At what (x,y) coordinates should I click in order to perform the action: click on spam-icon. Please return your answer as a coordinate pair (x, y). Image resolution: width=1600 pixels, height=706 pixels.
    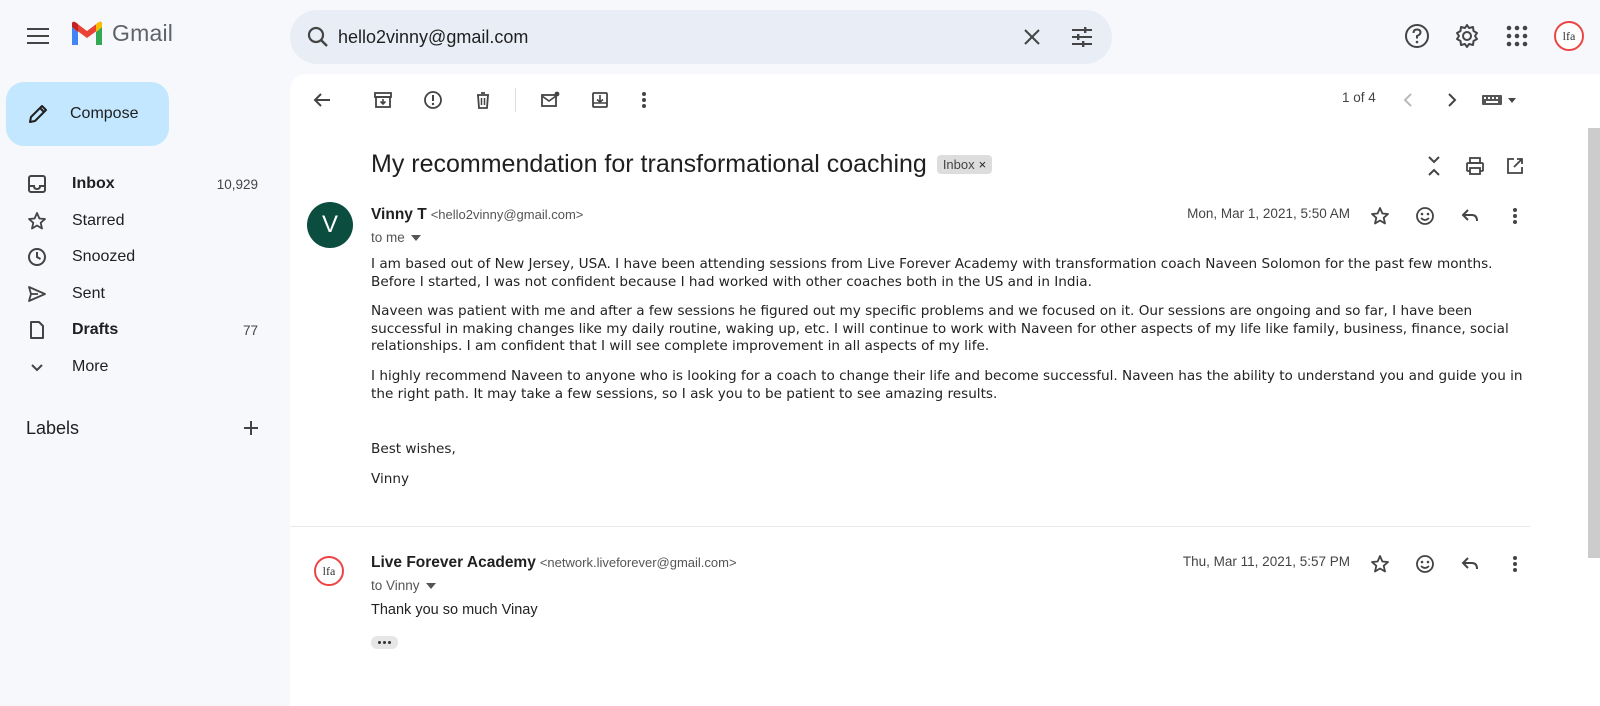
    Looking at the image, I should click on (433, 100).